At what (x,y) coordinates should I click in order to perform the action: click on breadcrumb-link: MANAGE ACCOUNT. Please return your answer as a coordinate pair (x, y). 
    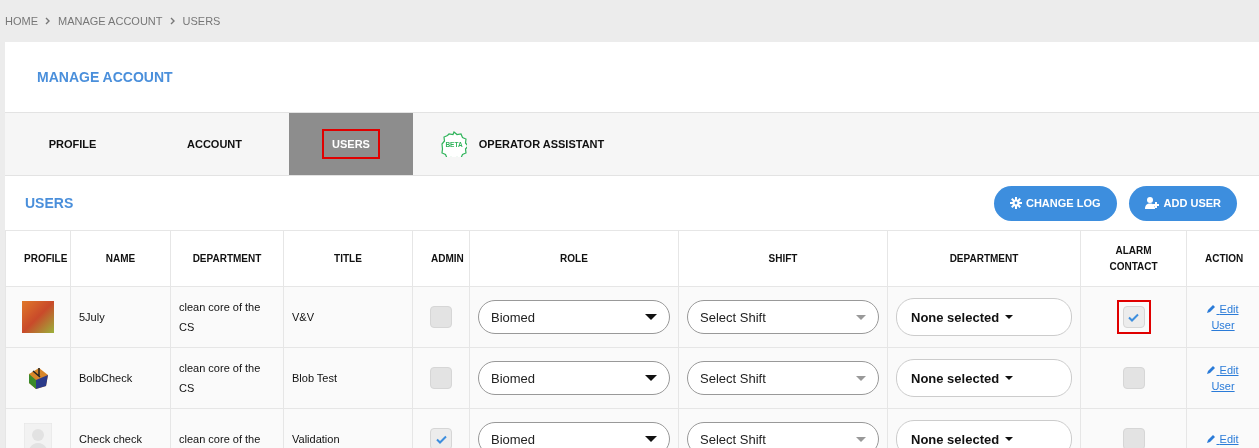
    Looking at the image, I should click on (110, 21).